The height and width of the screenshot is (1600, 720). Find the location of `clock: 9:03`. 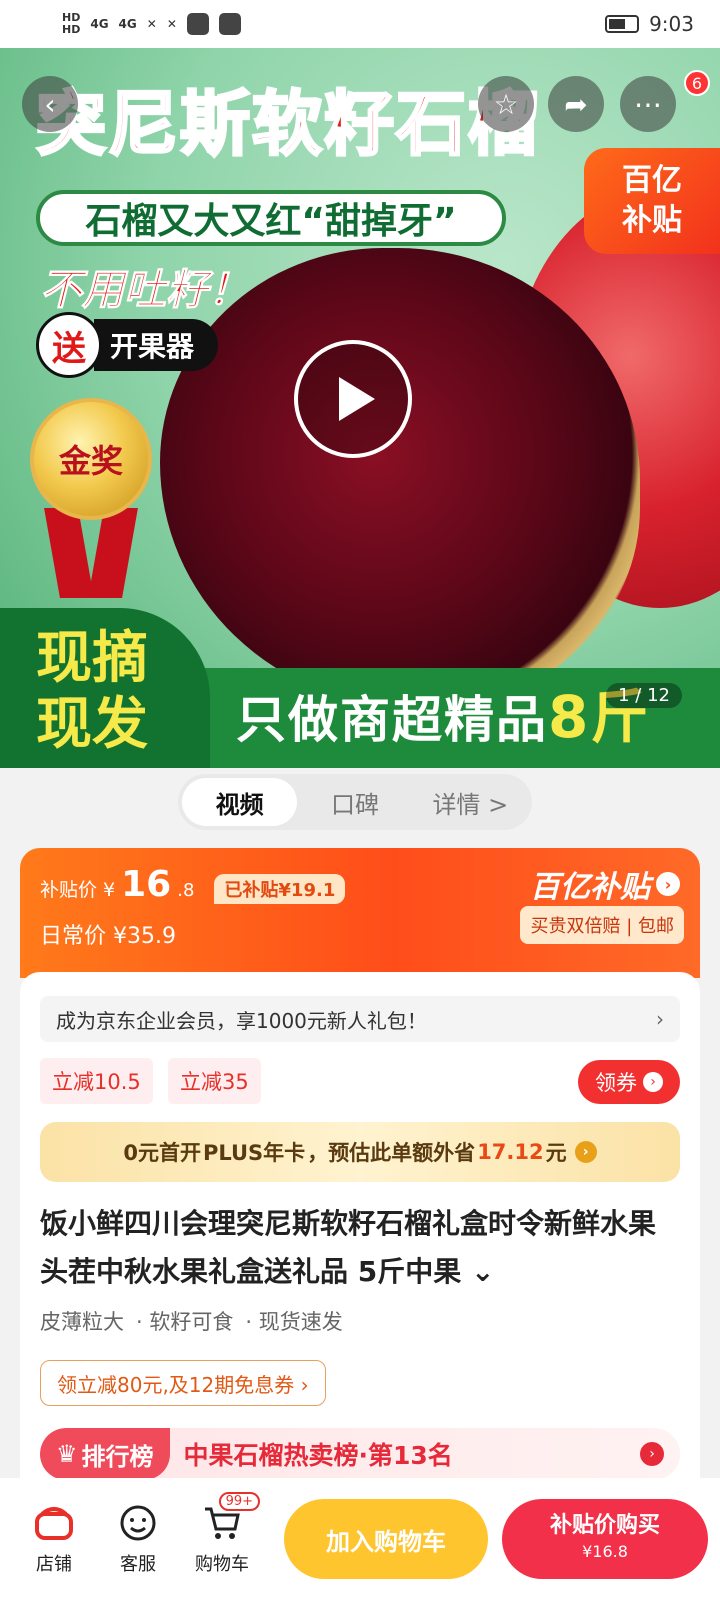

clock: 9:03 is located at coordinates (671, 24).